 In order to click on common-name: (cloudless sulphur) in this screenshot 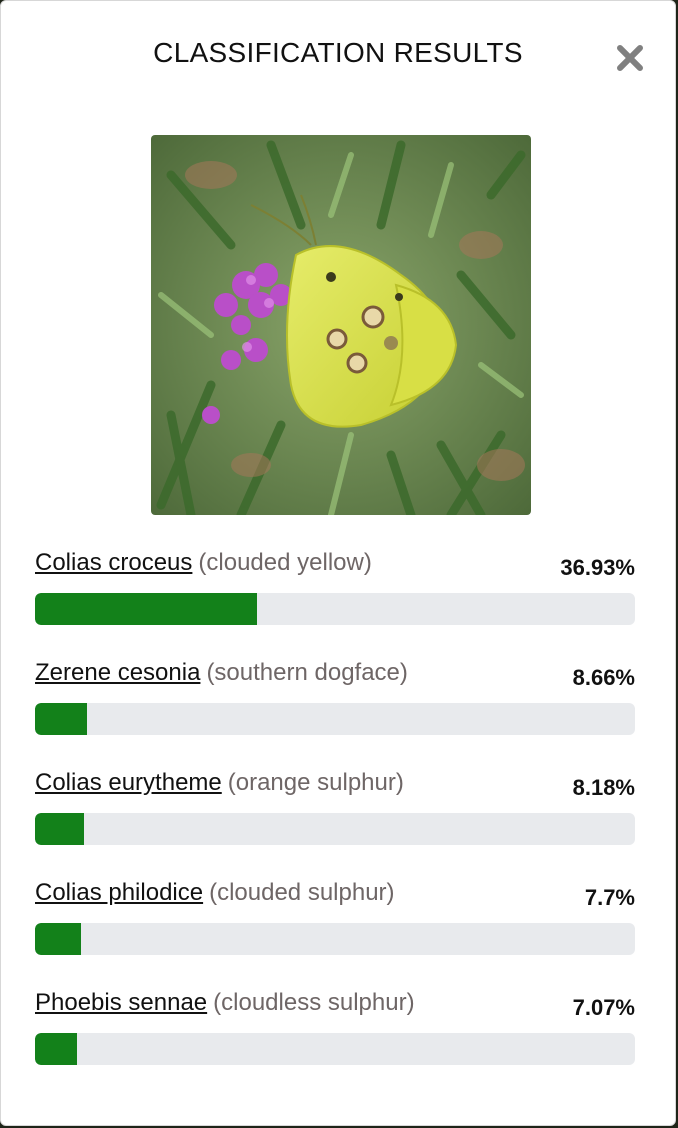, I will do `click(314, 1002)`.